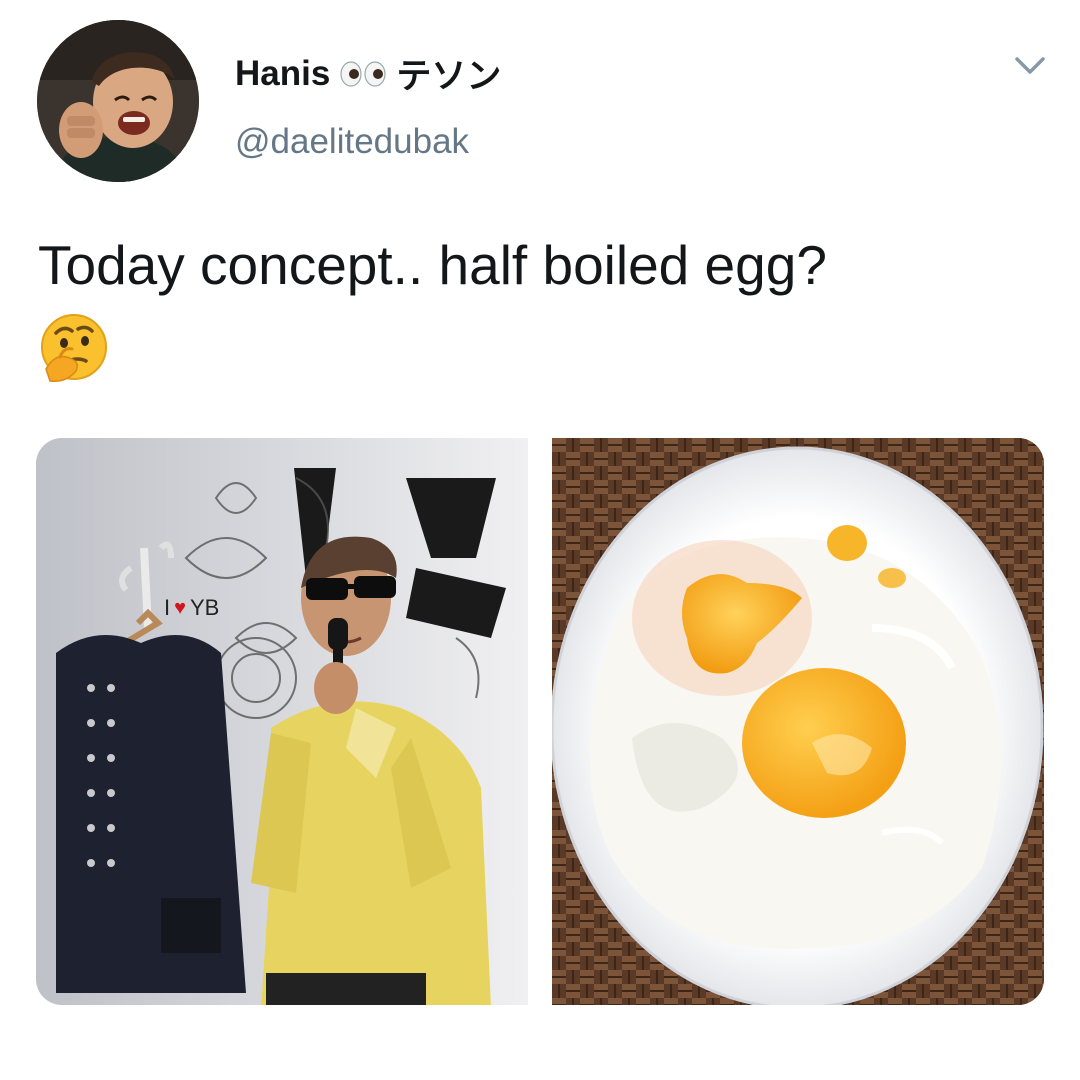 This screenshot has width=1080, height=1080. I want to click on avatar-photo-icon, so click(118, 101).